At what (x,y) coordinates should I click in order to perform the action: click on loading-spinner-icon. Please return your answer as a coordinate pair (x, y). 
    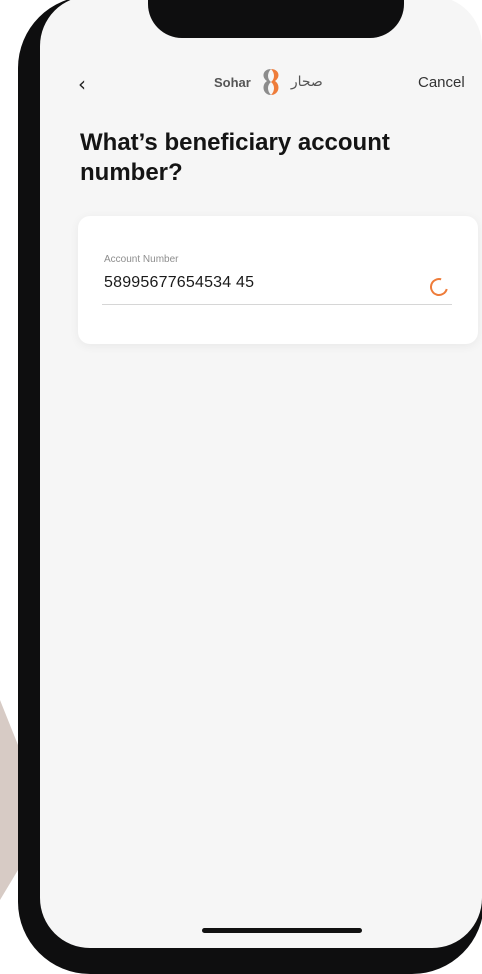
    Looking at the image, I should click on (439, 287).